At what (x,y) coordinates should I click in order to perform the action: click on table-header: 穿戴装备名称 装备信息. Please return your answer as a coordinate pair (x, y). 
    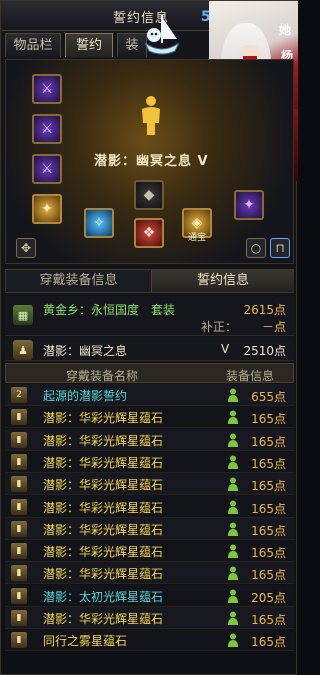
    Looking at the image, I should click on (149, 373).